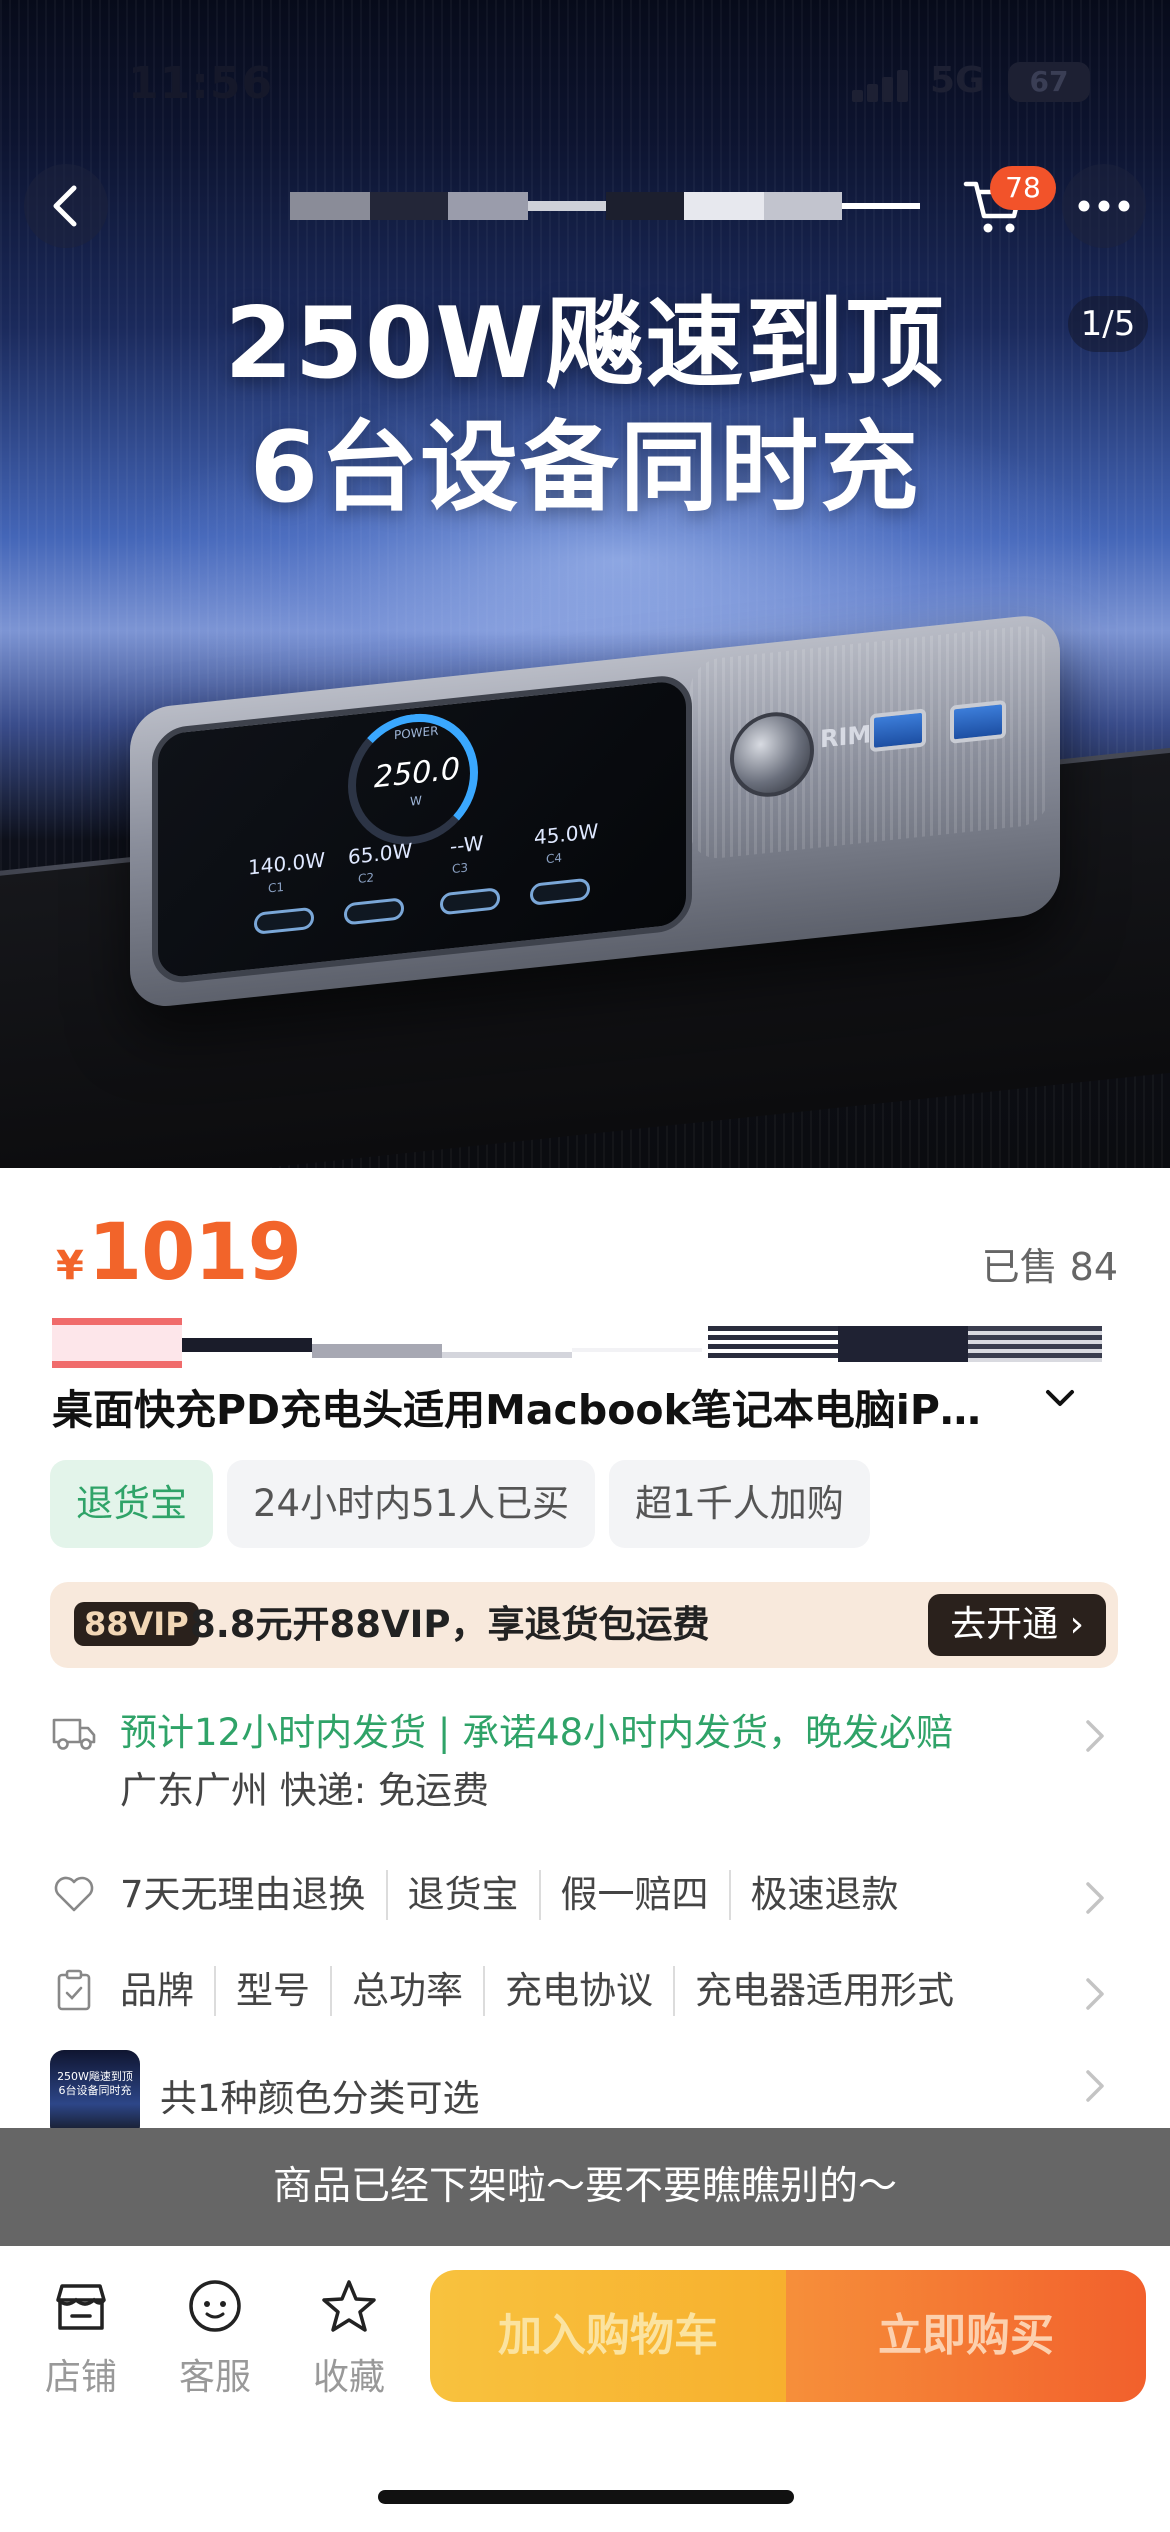  I want to click on chat-face-icon, so click(215, 2306).